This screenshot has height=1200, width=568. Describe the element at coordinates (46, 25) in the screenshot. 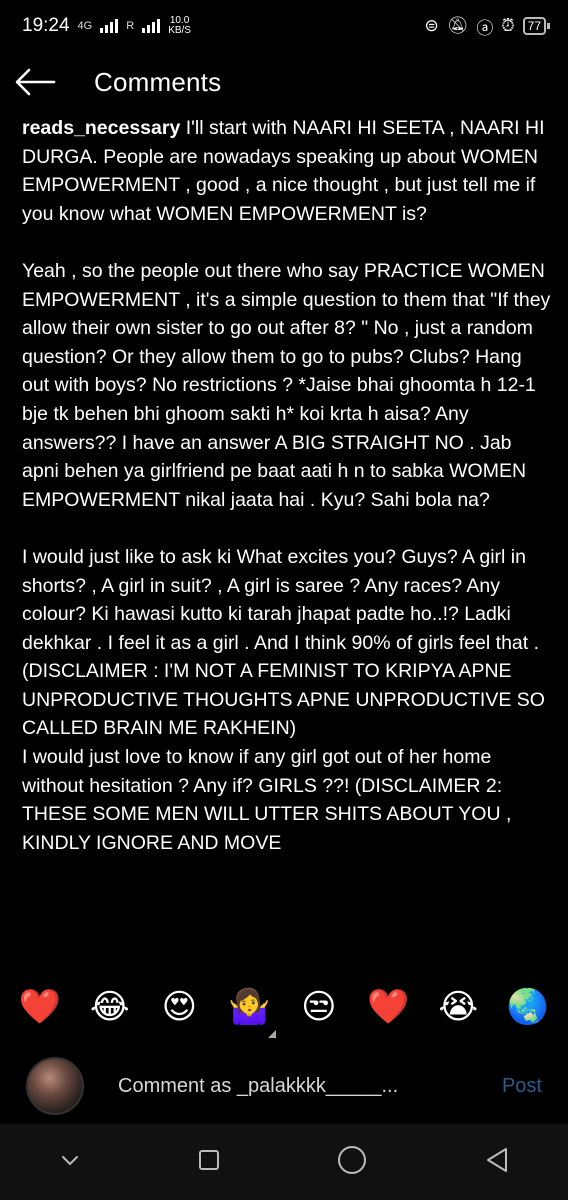

I see `status-time: 19:24` at that location.